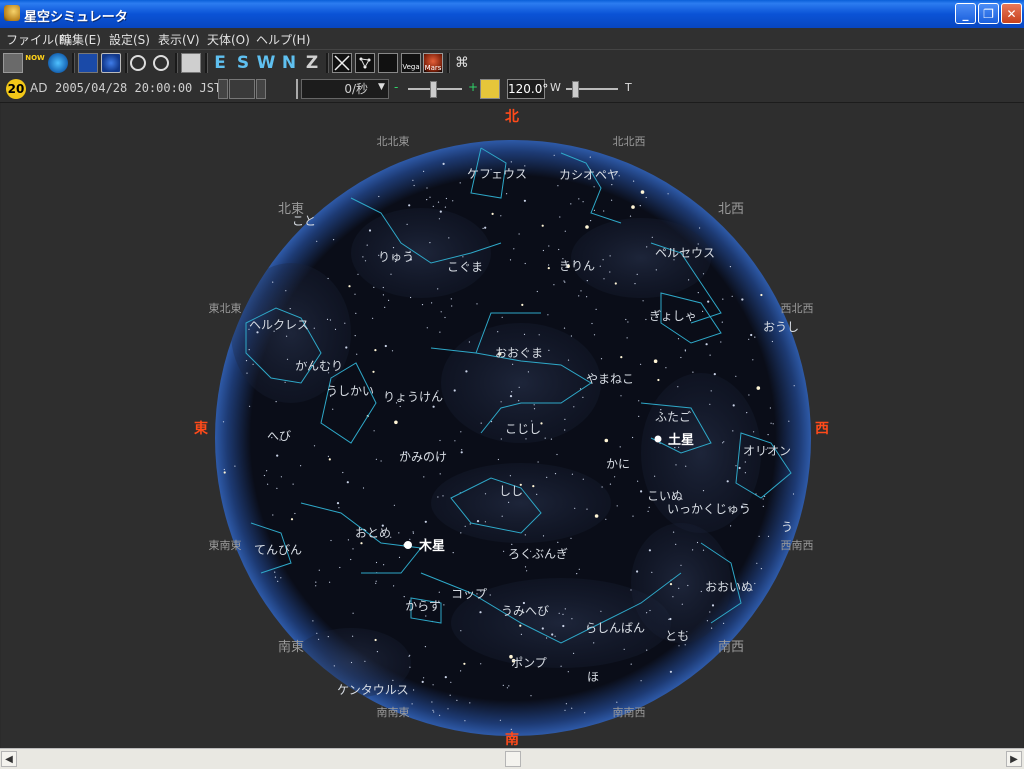 The image size is (1024, 769). I want to click on orion-label: オリオン, so click(767, 451).